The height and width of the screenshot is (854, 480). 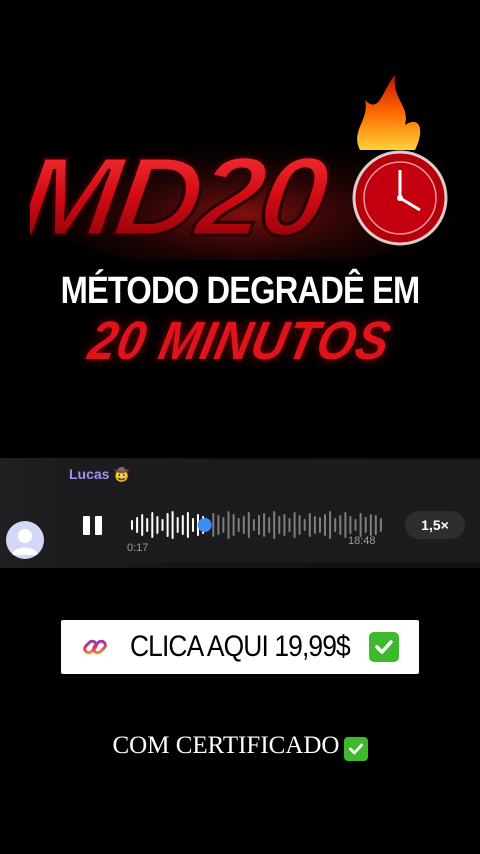 What do you see at coordinates (435, 525) in the screenshot?
I see `playback-speed-button: 1,5×` at bounding box center [435, 525].